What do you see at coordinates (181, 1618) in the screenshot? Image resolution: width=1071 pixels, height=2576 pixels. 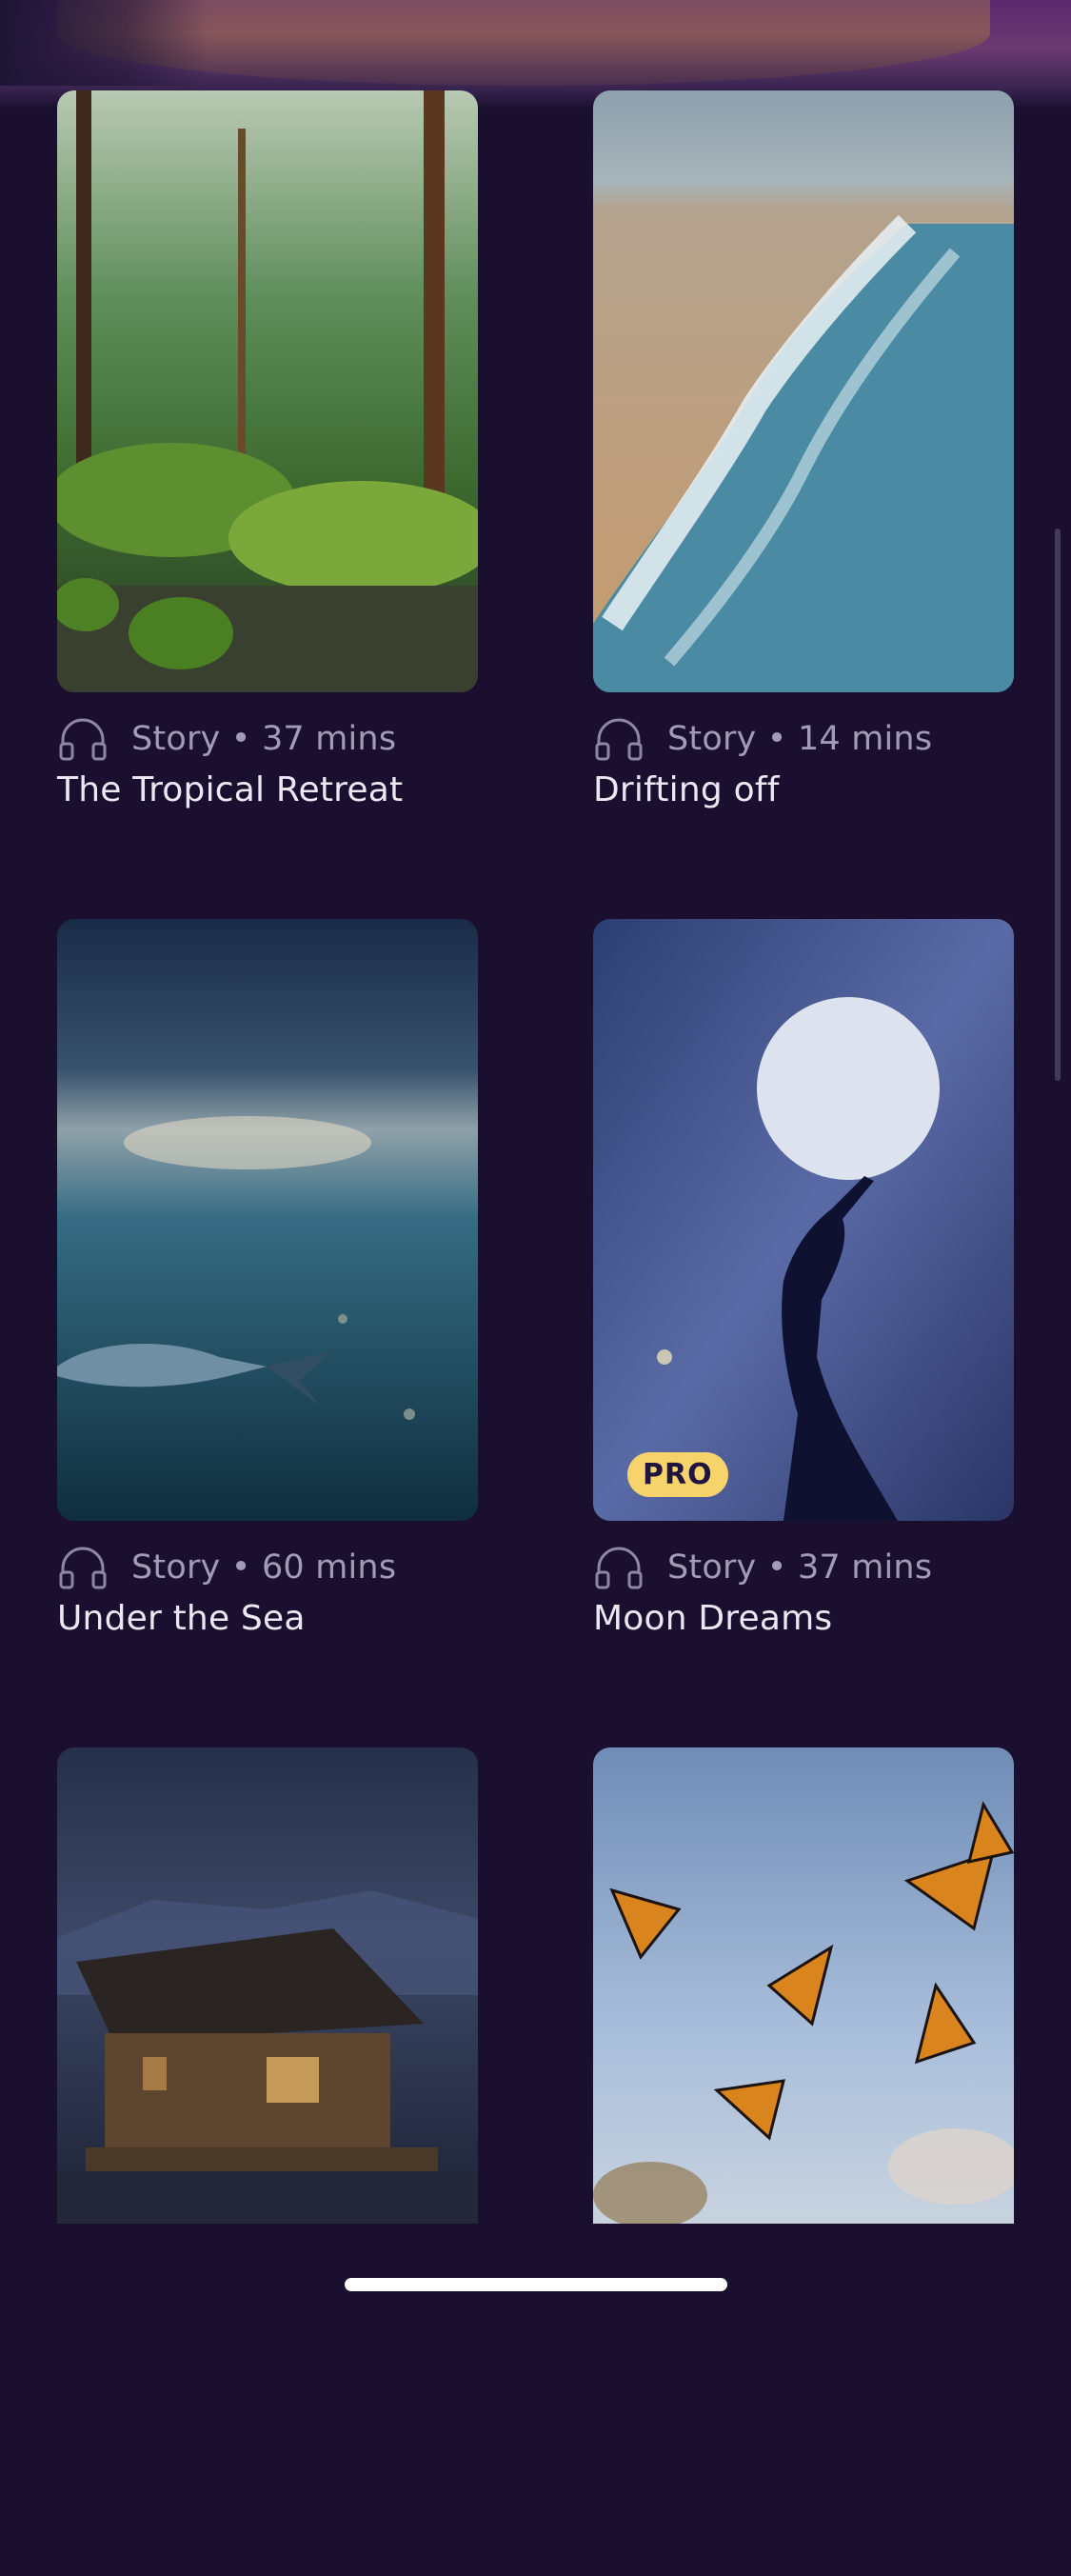 I see `story-title: Under the Sea` at bounding box center [181, 1618].